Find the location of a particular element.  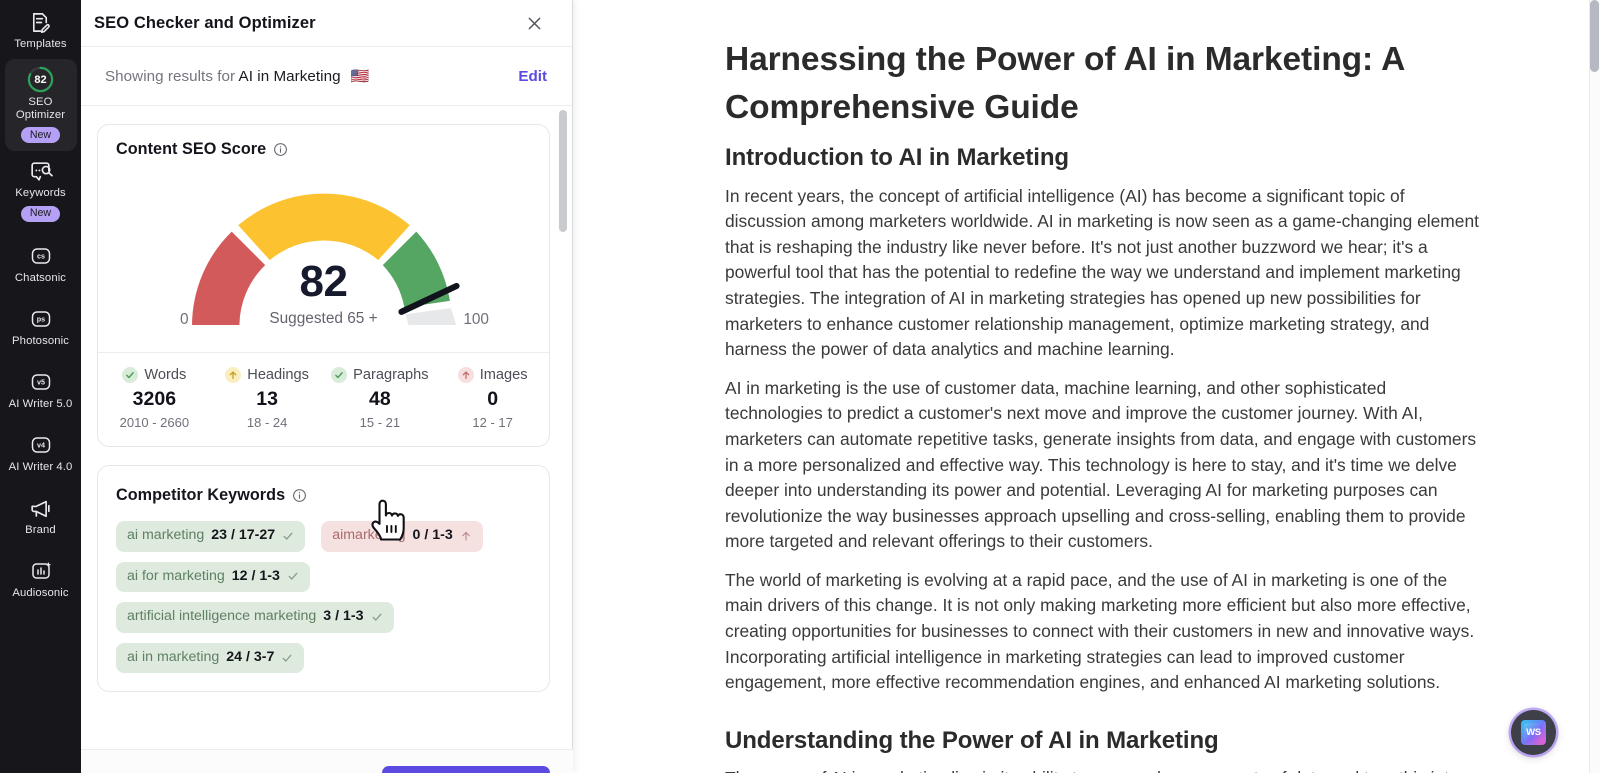

megaphone-icon is located at coordinates (41, 508).